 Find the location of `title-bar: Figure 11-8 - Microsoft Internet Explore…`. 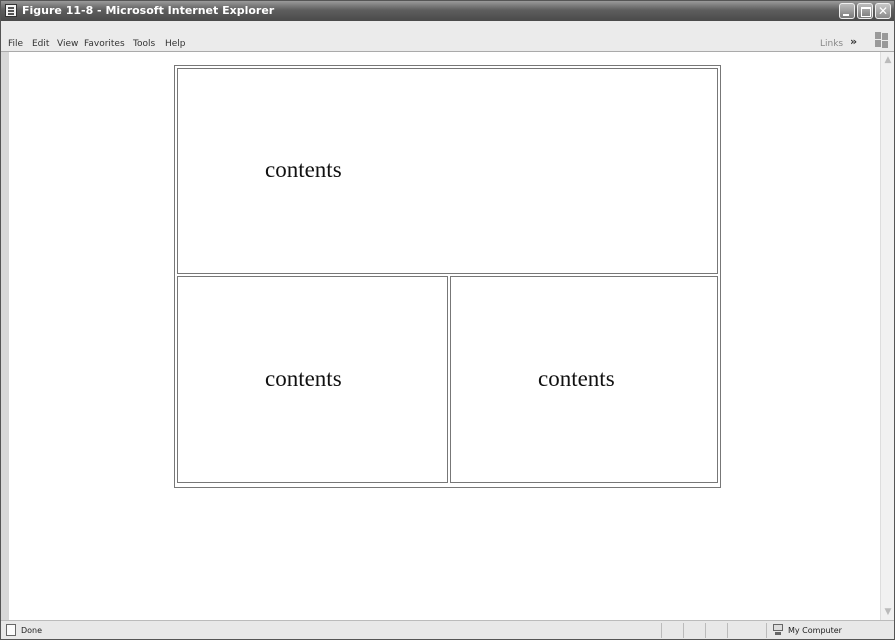

title-bar: Figure 11-8 - Microsoft Internet Explore… is located at coordinates (447, 11).